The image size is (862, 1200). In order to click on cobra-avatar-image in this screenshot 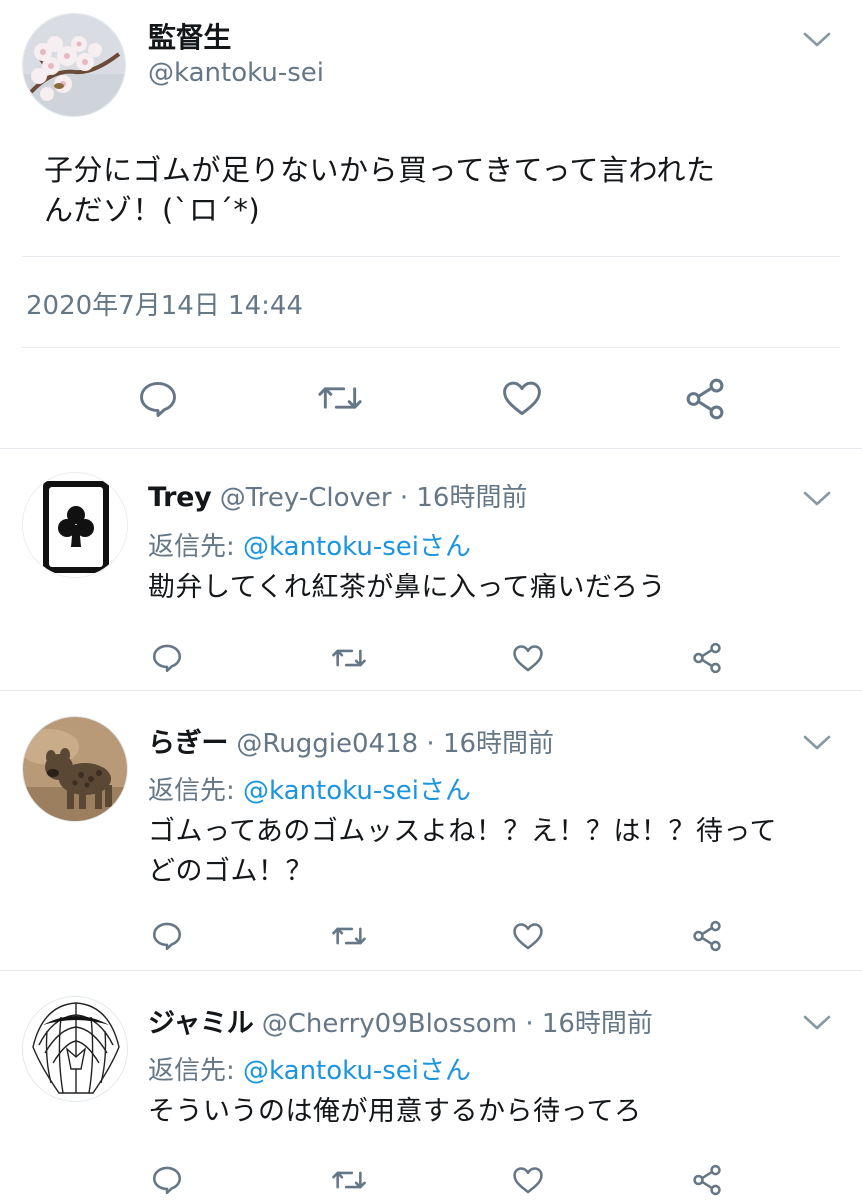, I will do `click(75, 1049)`.